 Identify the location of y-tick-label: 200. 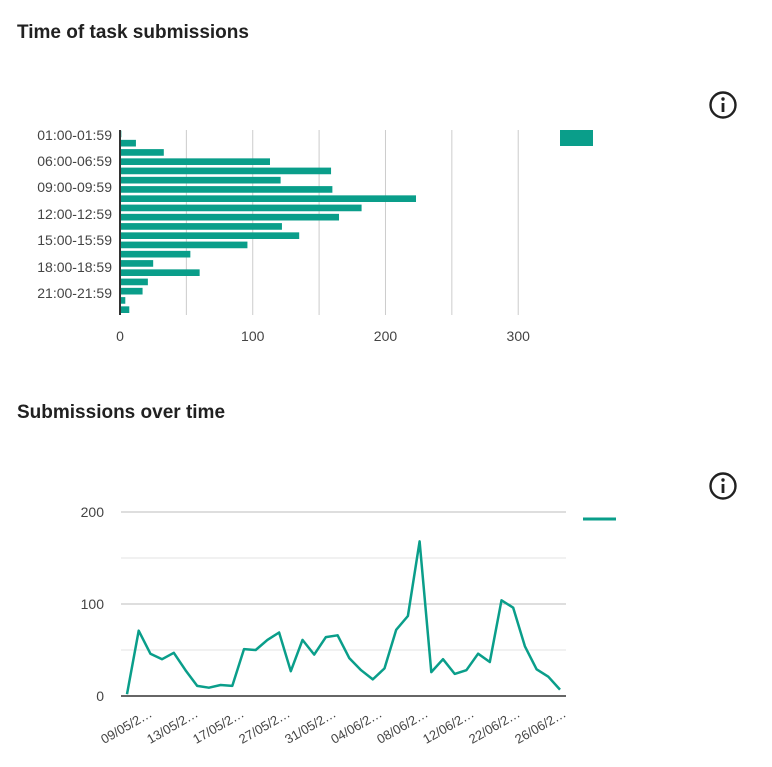
(93, 512).